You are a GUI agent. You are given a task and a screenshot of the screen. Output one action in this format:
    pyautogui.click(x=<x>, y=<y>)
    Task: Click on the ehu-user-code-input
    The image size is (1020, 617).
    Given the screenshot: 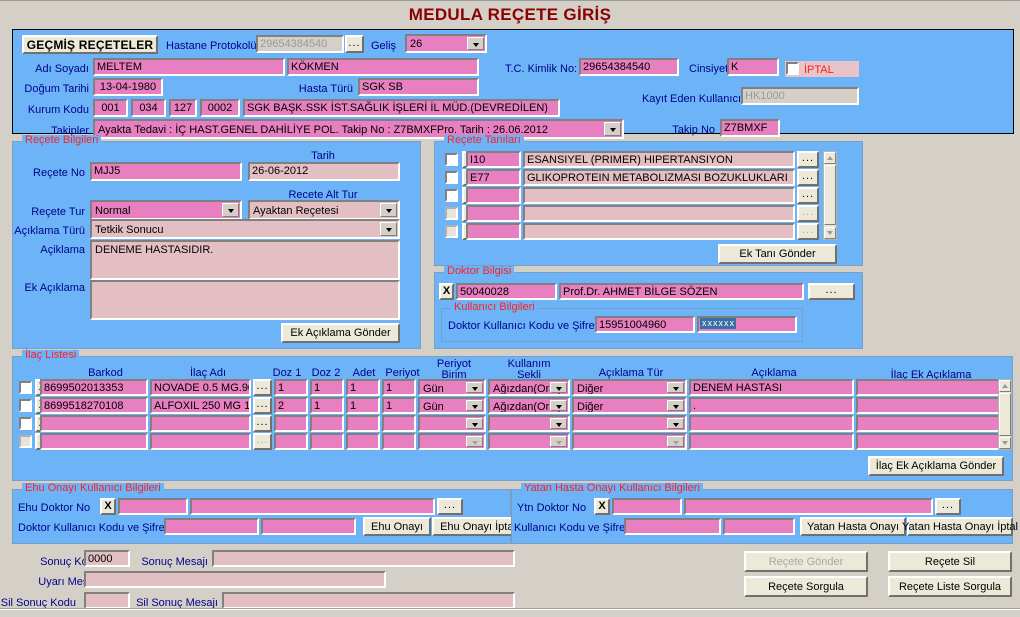 What is the action you would take?
    pyautogui.click(x=211, y=526)
    